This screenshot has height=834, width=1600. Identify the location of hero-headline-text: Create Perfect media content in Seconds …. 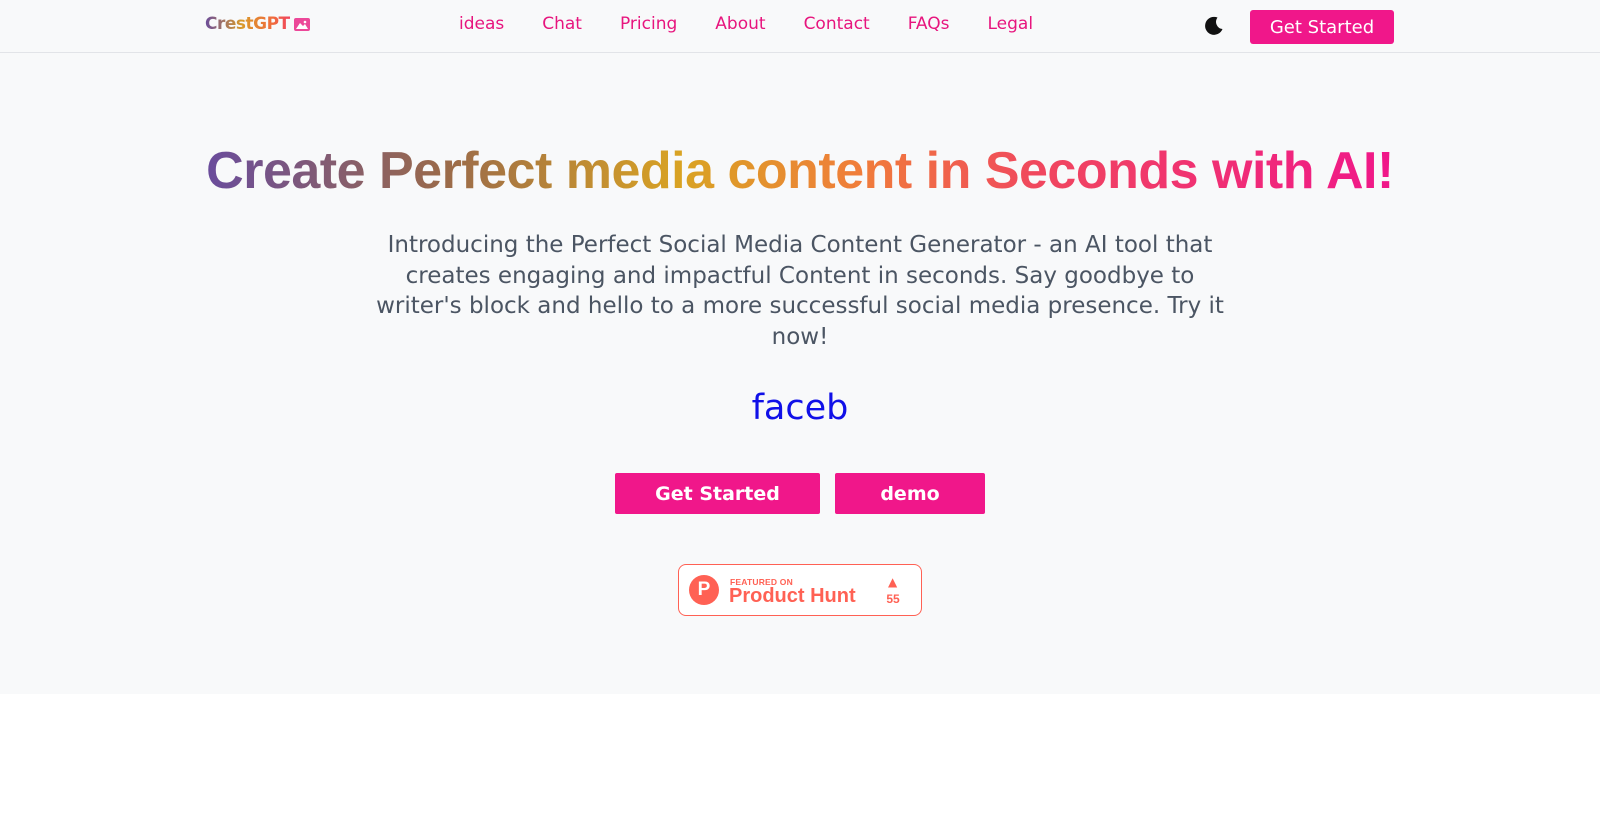
(800, 171).